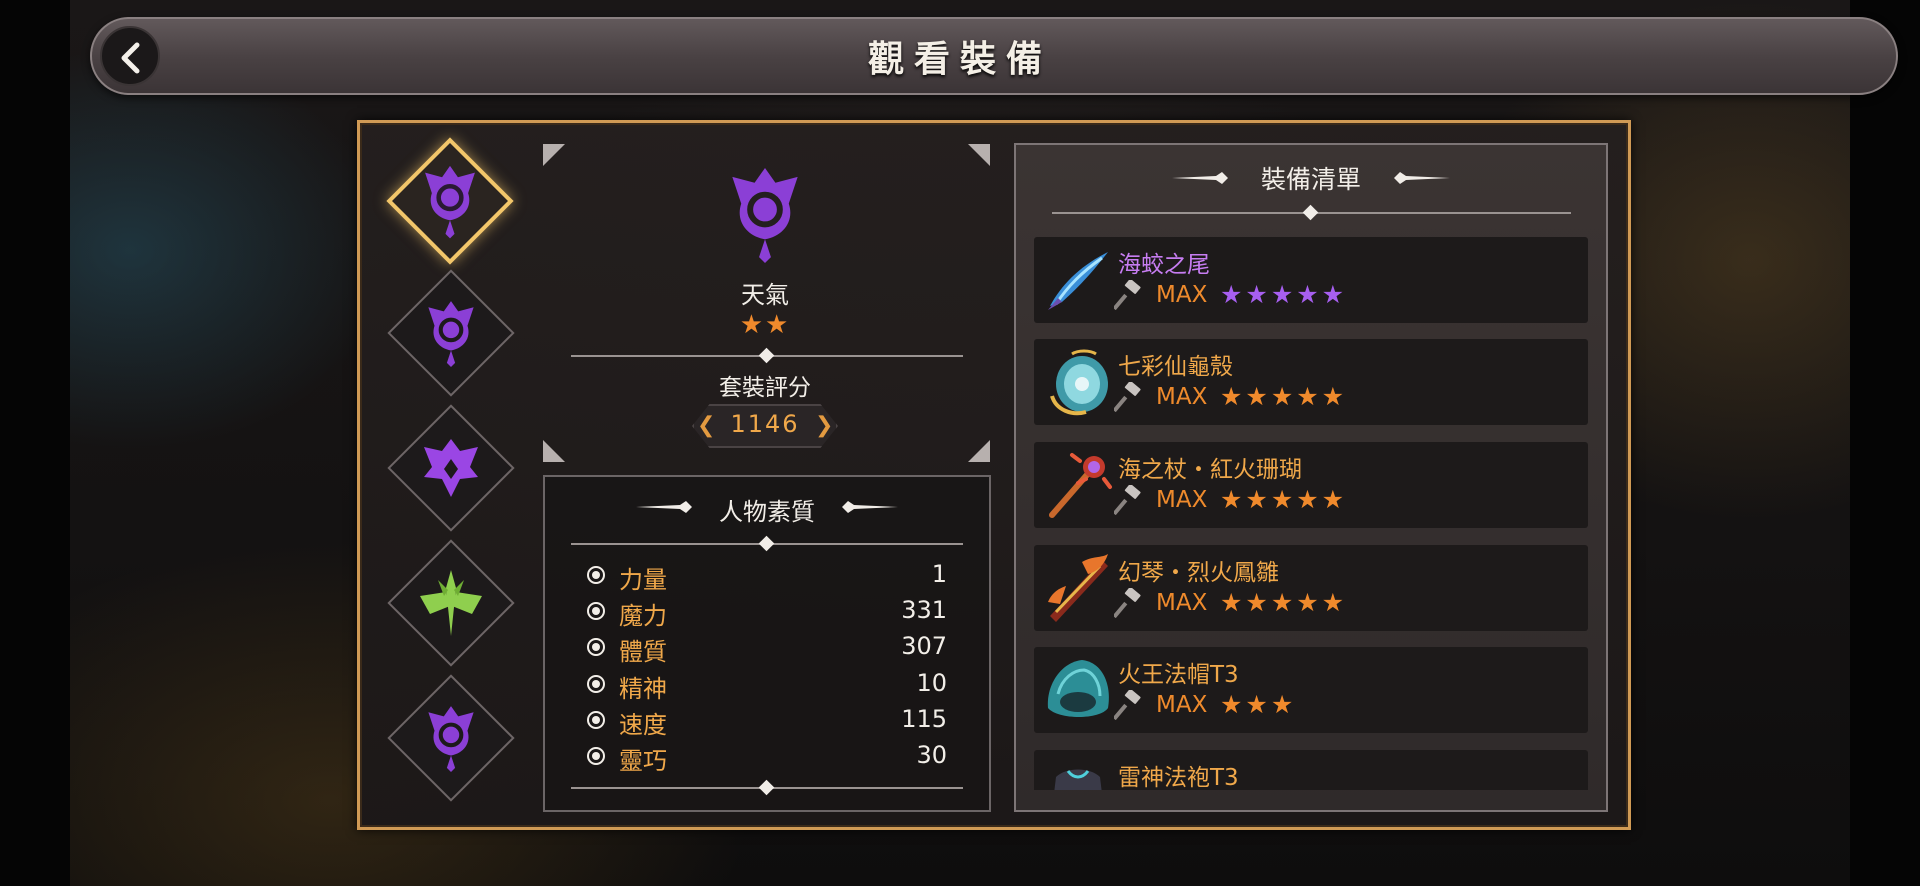  I want to click on set-name: 天氣, so click(765, 295).